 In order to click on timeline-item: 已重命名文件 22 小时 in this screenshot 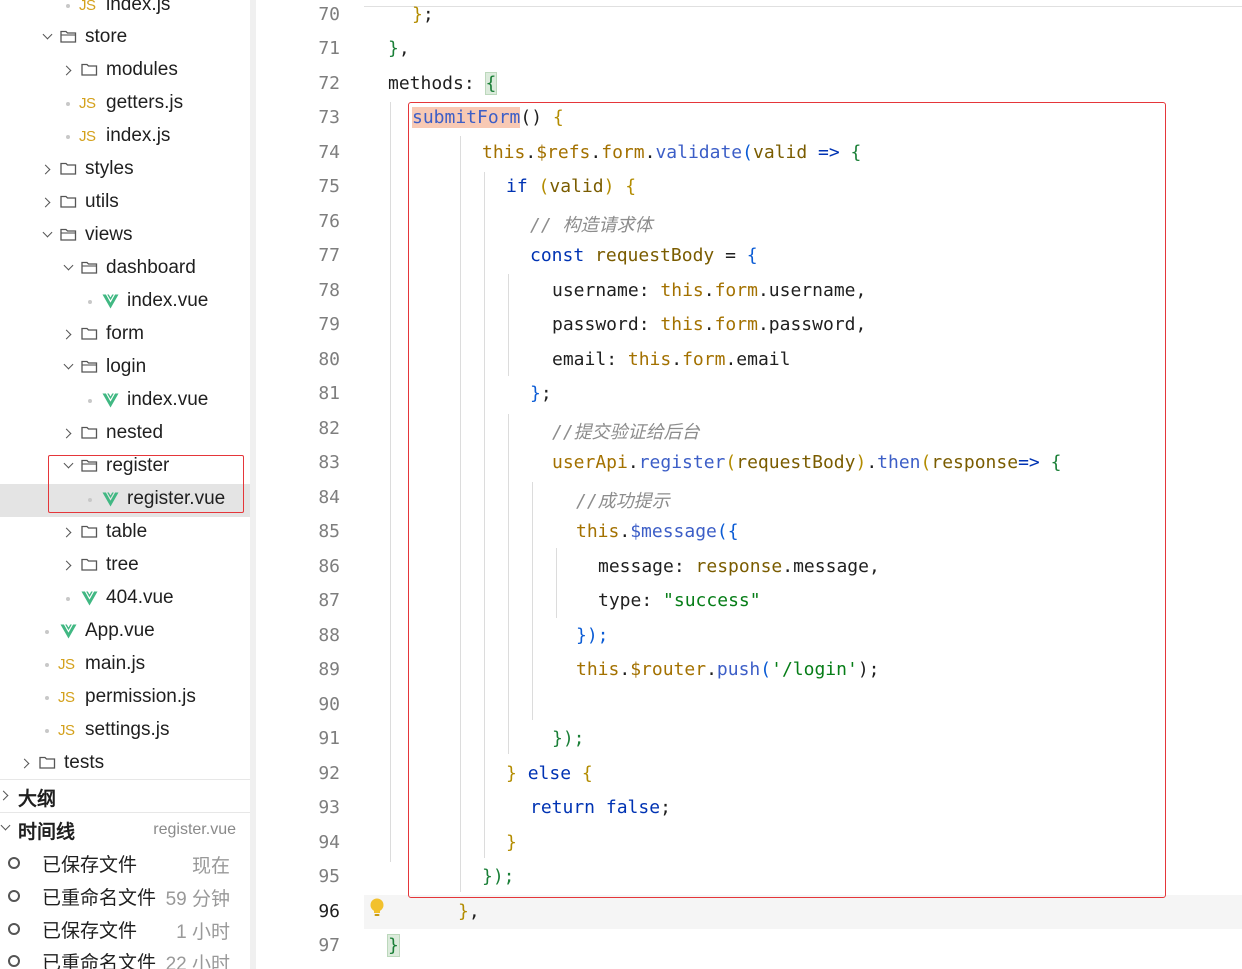, I will do `click(125, 956)`.